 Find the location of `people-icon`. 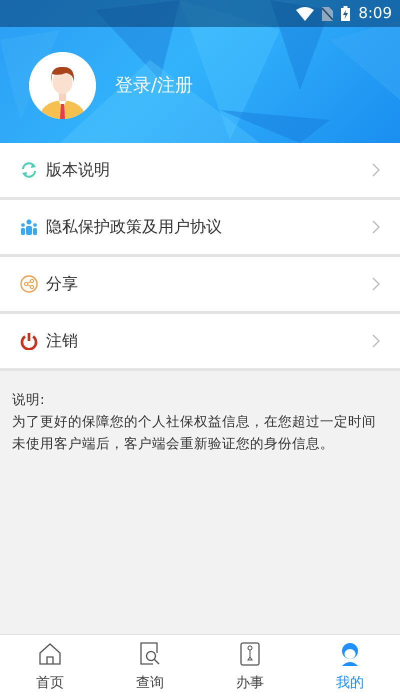

people-icon is located at coordinates (29, 227).